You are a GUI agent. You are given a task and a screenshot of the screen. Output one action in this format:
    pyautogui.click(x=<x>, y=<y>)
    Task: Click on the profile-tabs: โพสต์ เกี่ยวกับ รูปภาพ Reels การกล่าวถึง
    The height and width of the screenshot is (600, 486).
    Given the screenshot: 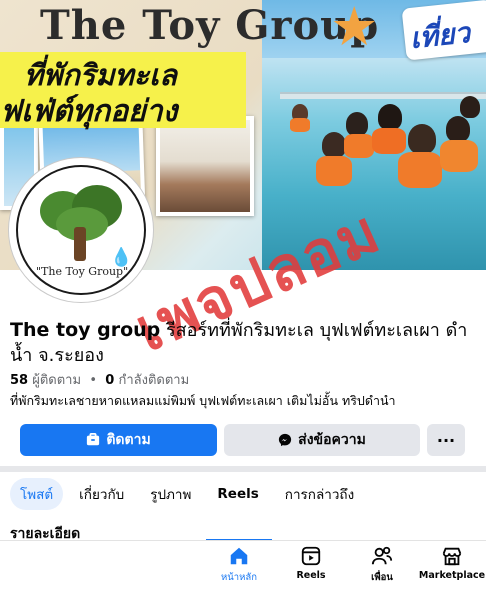 What is the action you would take?
    pyautogui.click(x=190, y=494)
    